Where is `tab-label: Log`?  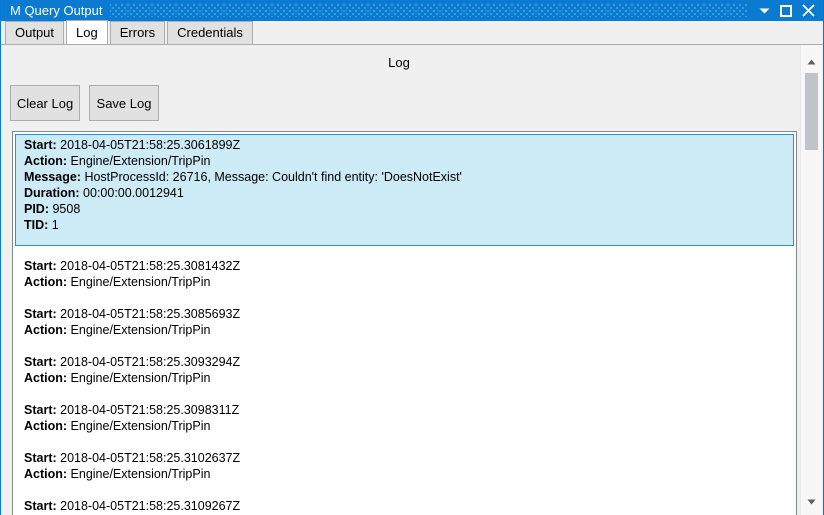
tab-label: Log is located at coordinates (87, 32).